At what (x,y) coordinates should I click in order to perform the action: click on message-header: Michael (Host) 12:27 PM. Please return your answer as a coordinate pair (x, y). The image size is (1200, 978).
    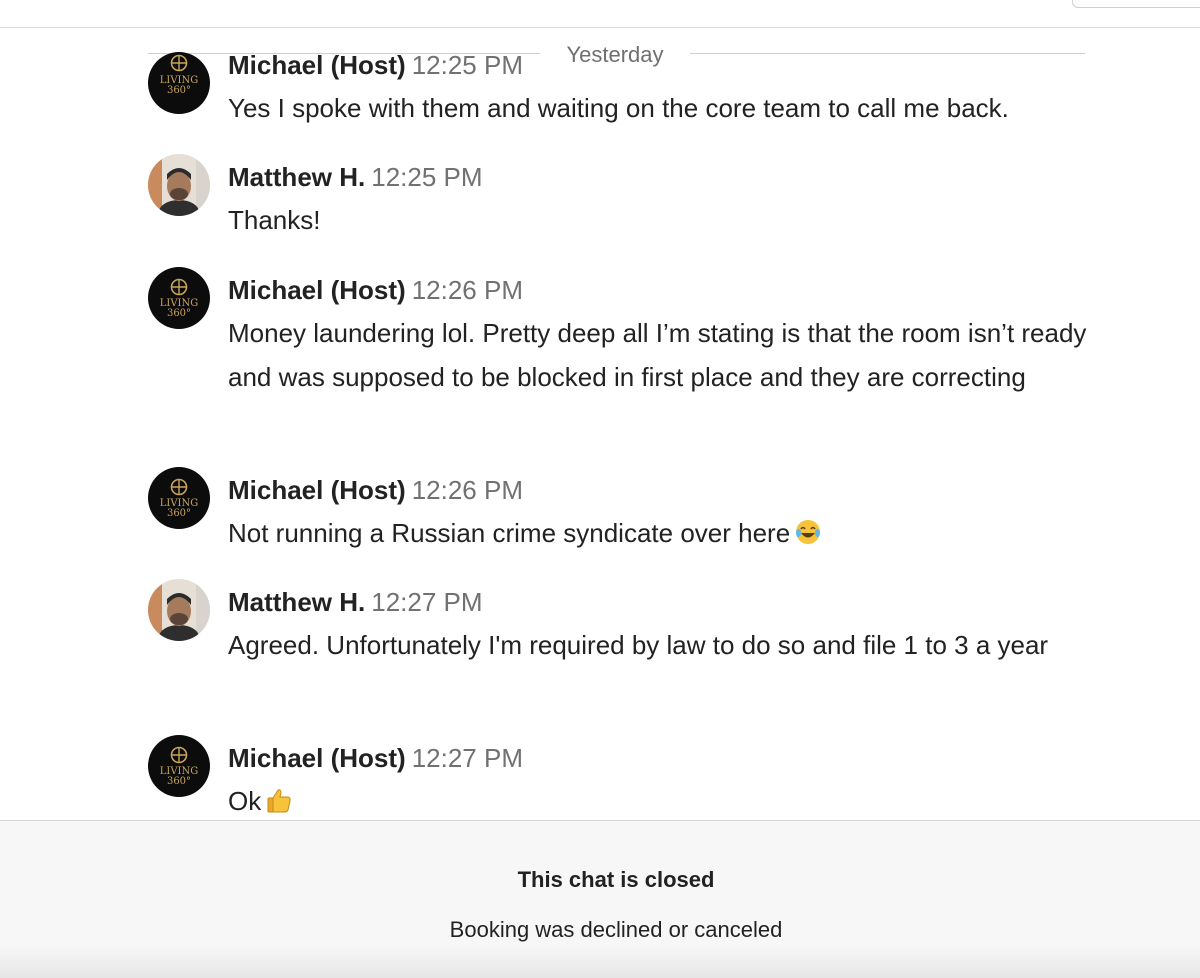
    Looking at the image, I should click on (375, 758).